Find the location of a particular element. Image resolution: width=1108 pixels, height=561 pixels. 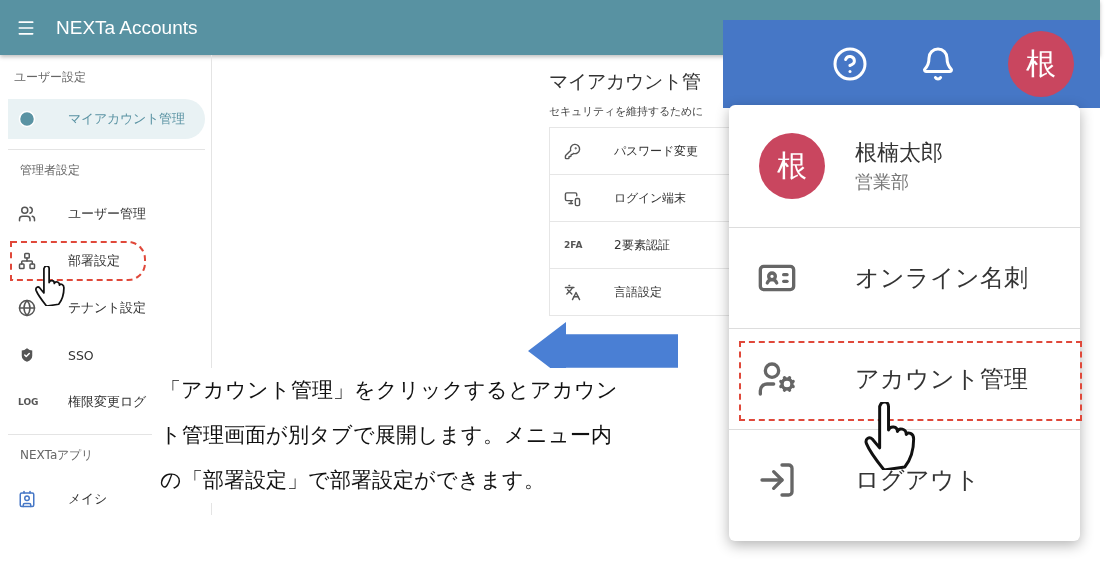

bell-icon is located at coordinates (938, 64).